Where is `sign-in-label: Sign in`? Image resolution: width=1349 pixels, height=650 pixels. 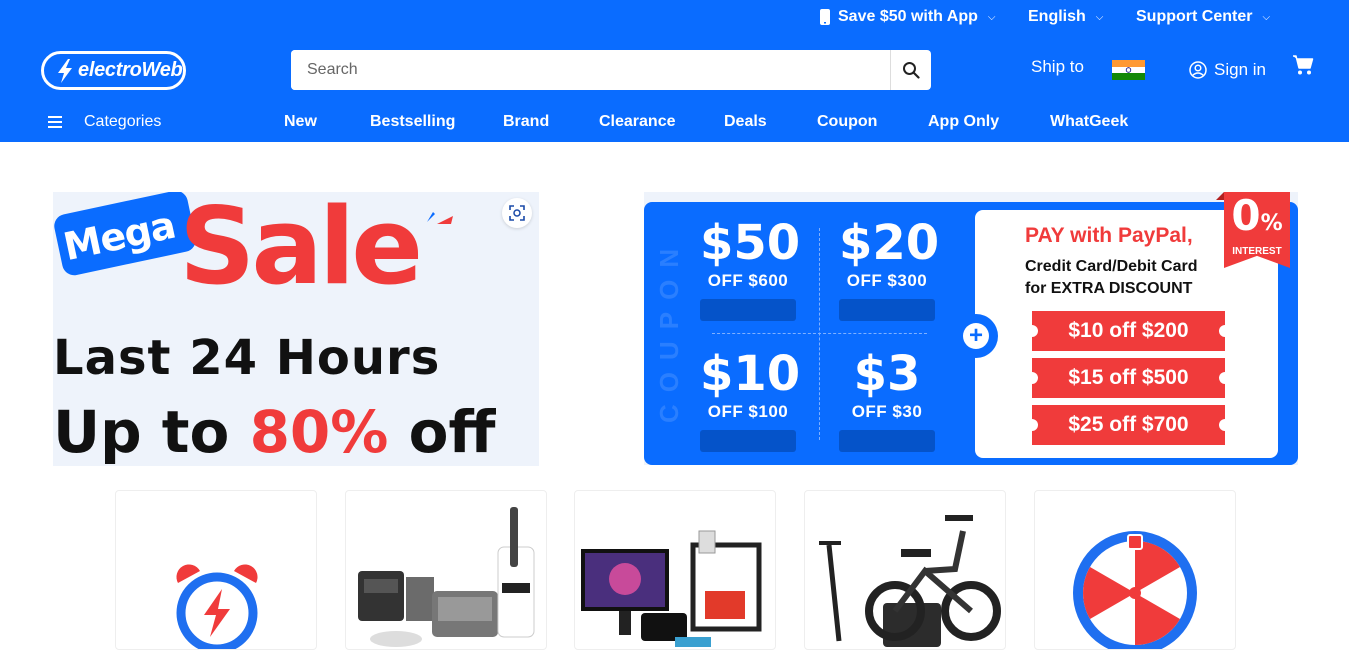
sign-in-label: Sign in is located at coordinates (1240, 69).